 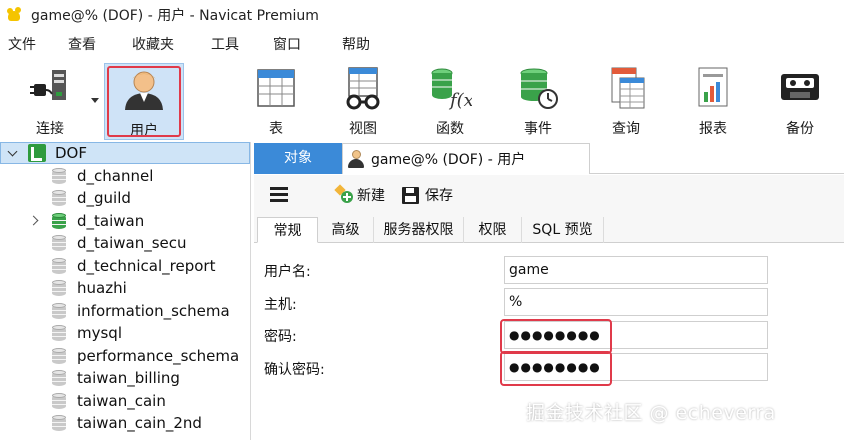 What do you see at coordinates (125, 423) in the screenshot?
I see `tree-item-database: taiwan_cain_2nd` at bounding box center [125, 423].